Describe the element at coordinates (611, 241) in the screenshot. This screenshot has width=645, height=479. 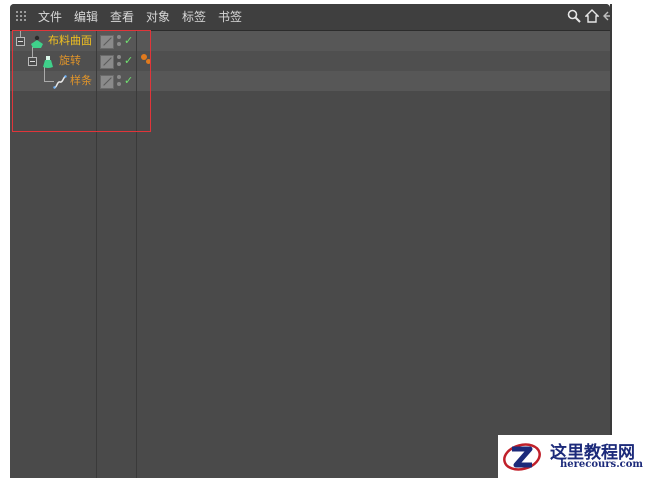
I see `panel-edge` at that location.